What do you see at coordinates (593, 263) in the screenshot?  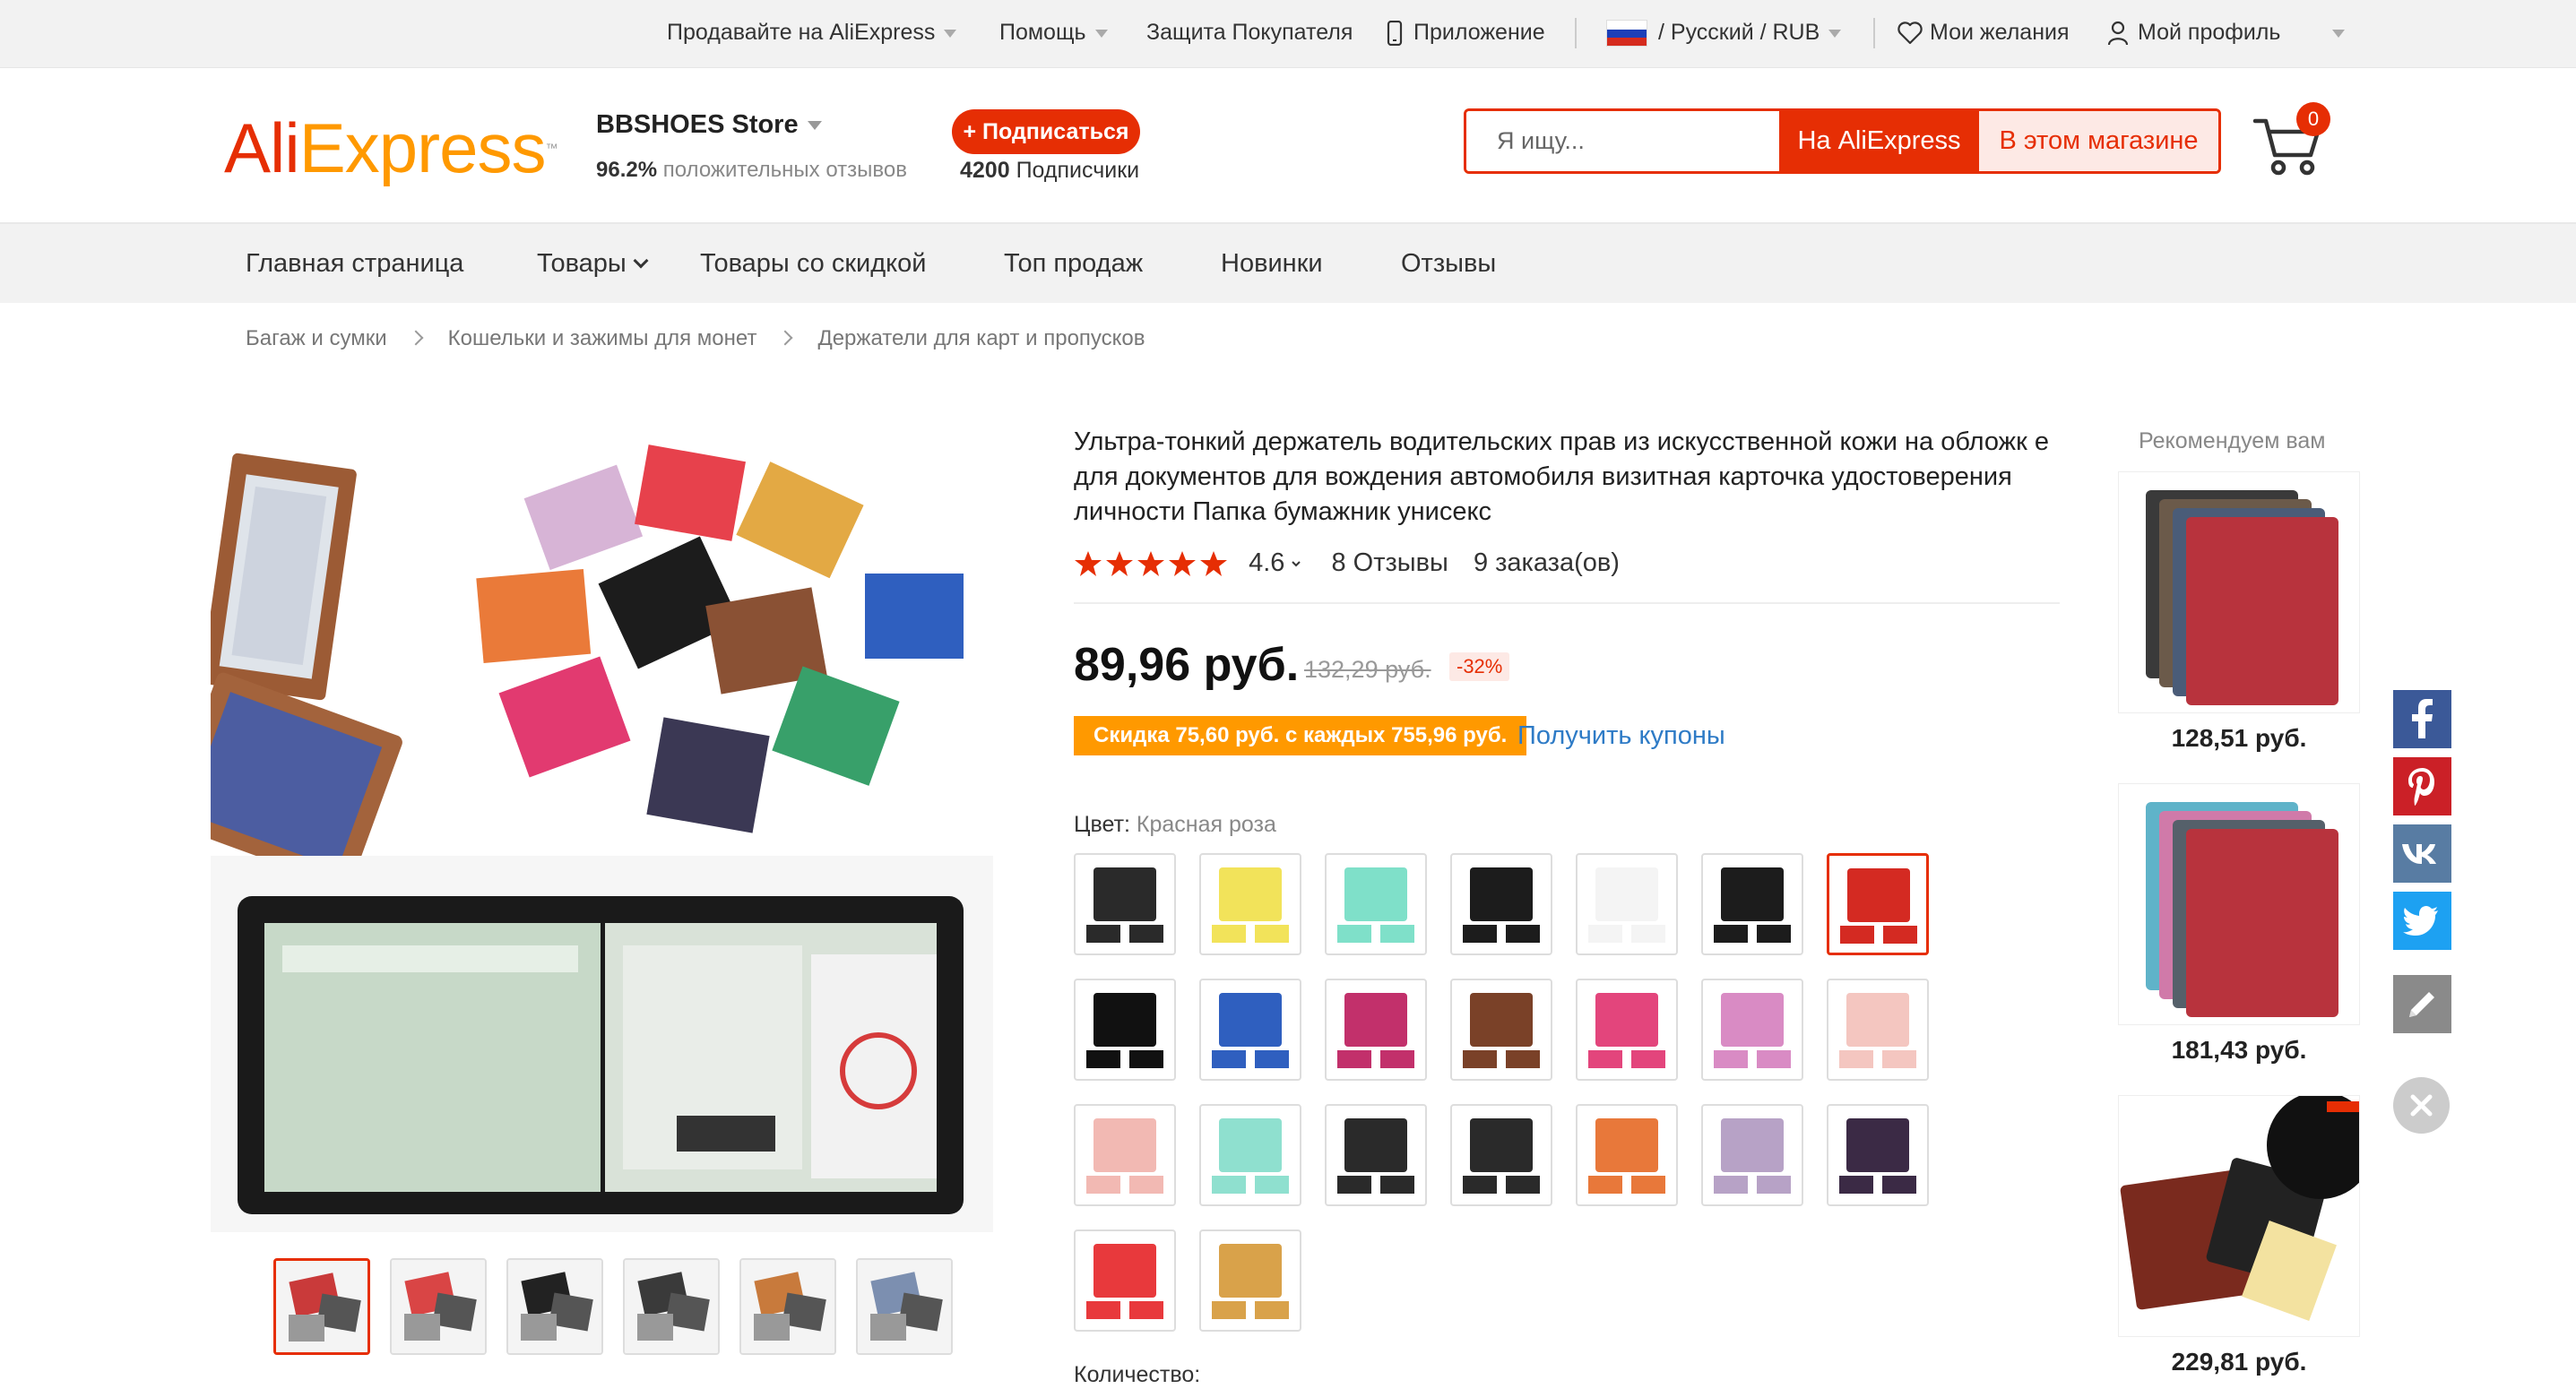 I see `nav-item-products: Товары` at bounding box center [593, 263].